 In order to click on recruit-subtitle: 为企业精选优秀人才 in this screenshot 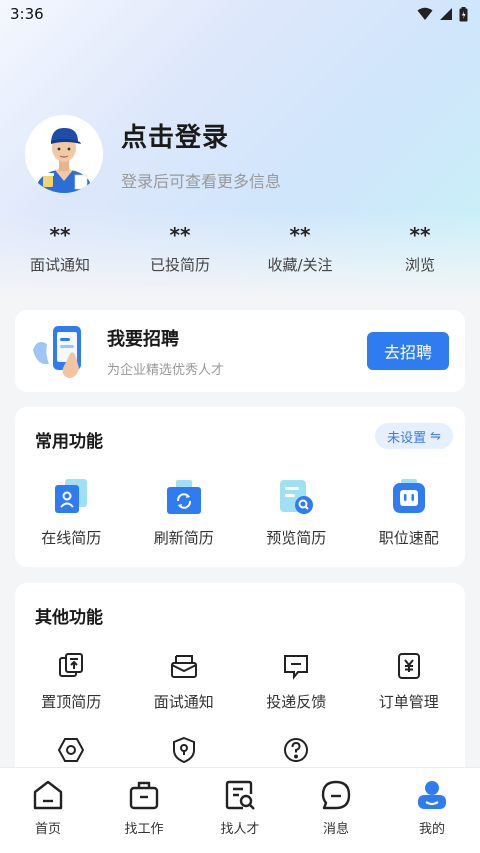, I will do `click(166, 370)`.